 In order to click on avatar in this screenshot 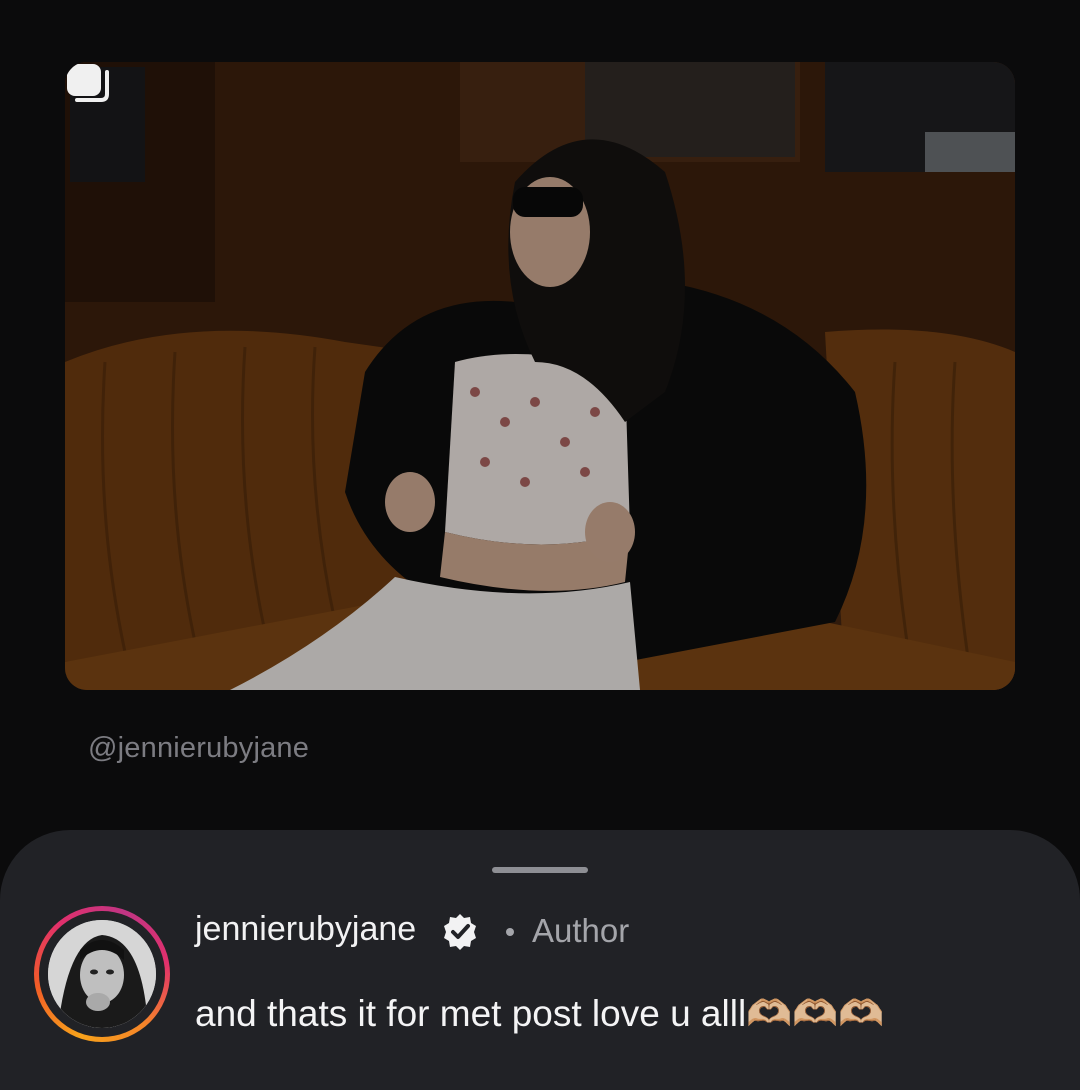, I will do `click(102, 974)`.